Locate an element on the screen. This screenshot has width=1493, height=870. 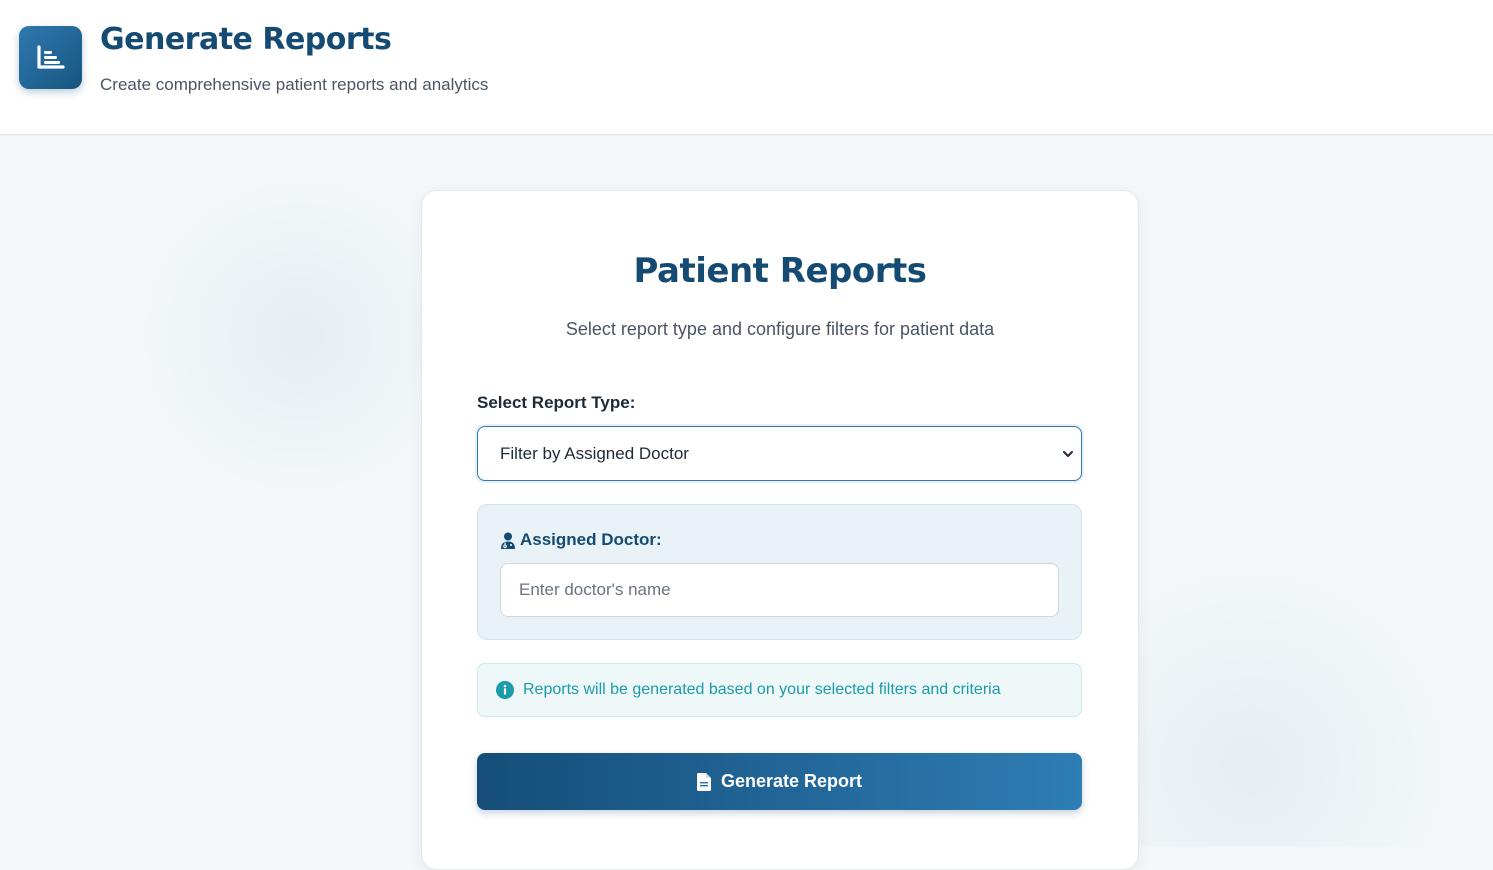
info-circle-icon is located at coordinates (505, 690).